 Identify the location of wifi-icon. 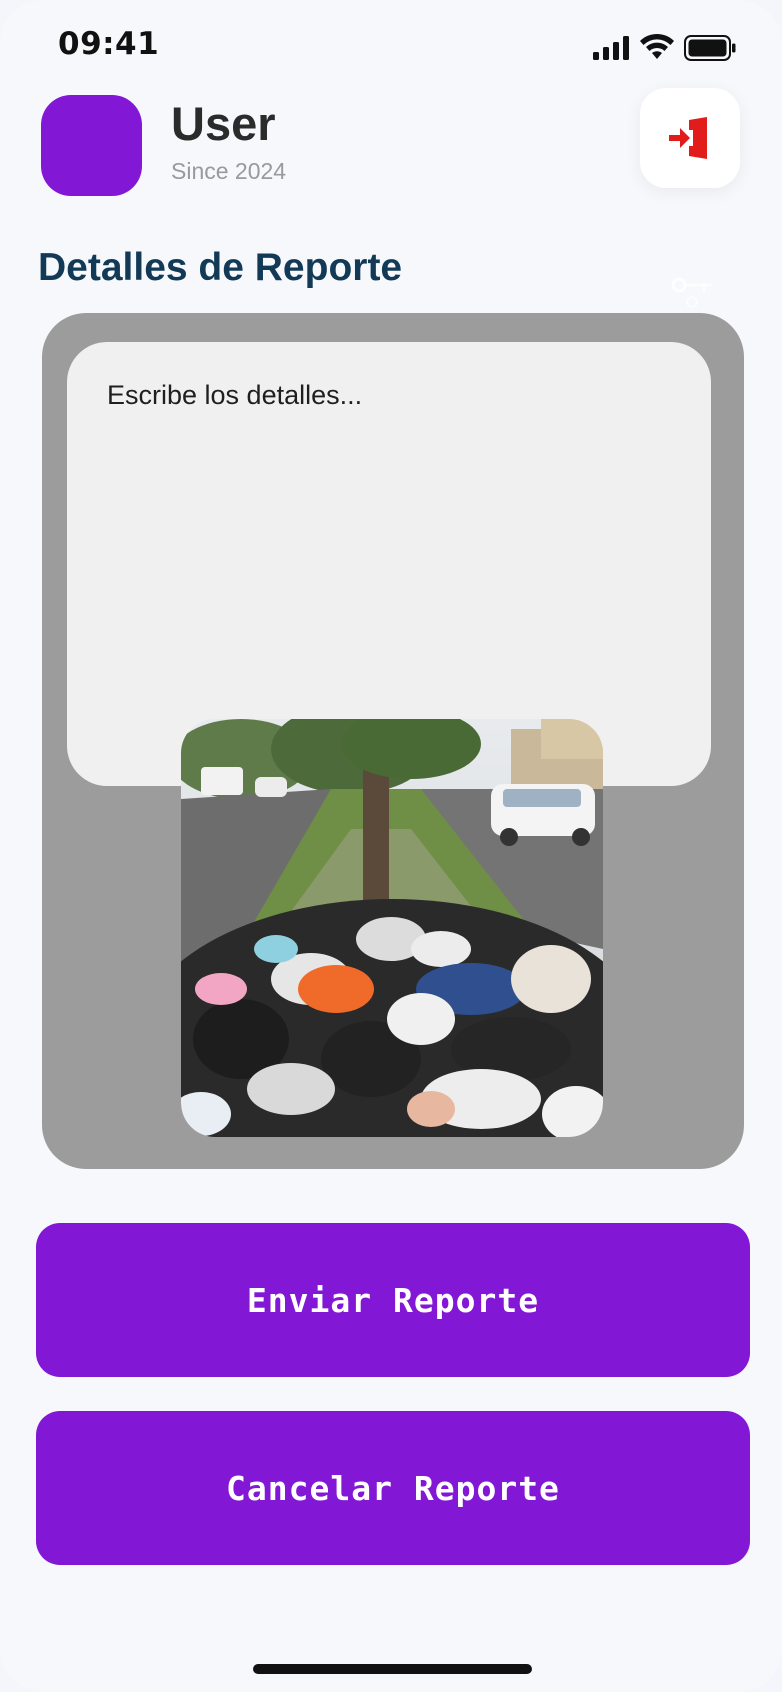
(657, 46).